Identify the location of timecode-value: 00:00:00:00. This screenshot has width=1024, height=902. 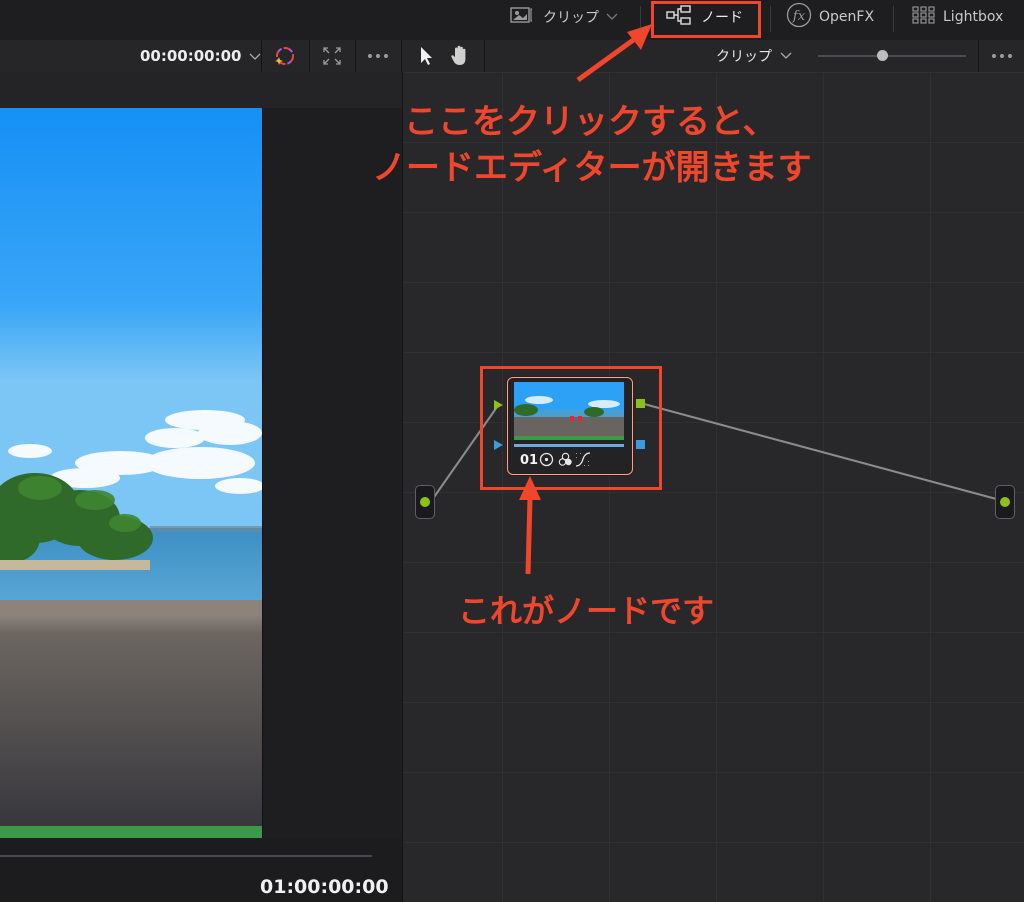
(191, 56).